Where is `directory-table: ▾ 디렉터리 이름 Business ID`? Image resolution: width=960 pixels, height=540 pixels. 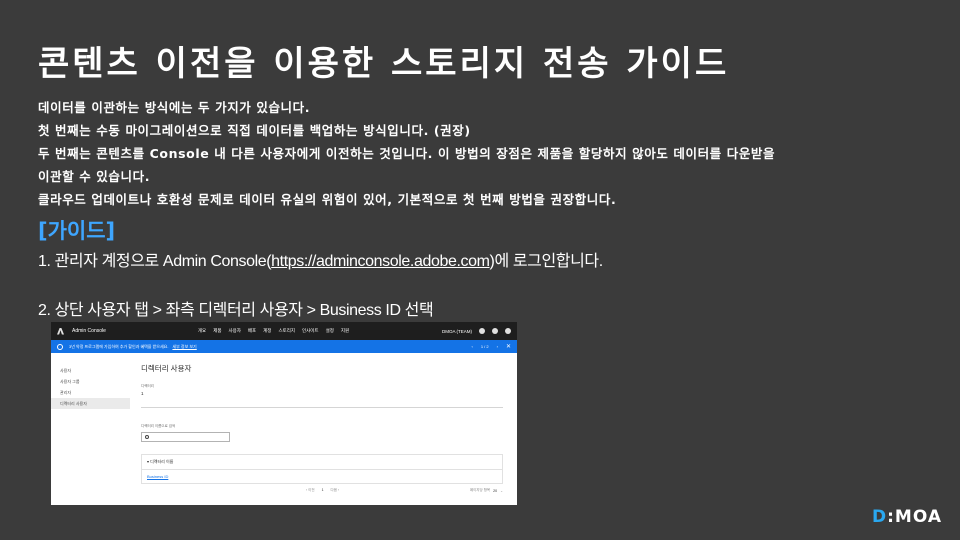 directory-table: ▾ 디렉터리 이름 Business ID is located at coordinates (322, 469).